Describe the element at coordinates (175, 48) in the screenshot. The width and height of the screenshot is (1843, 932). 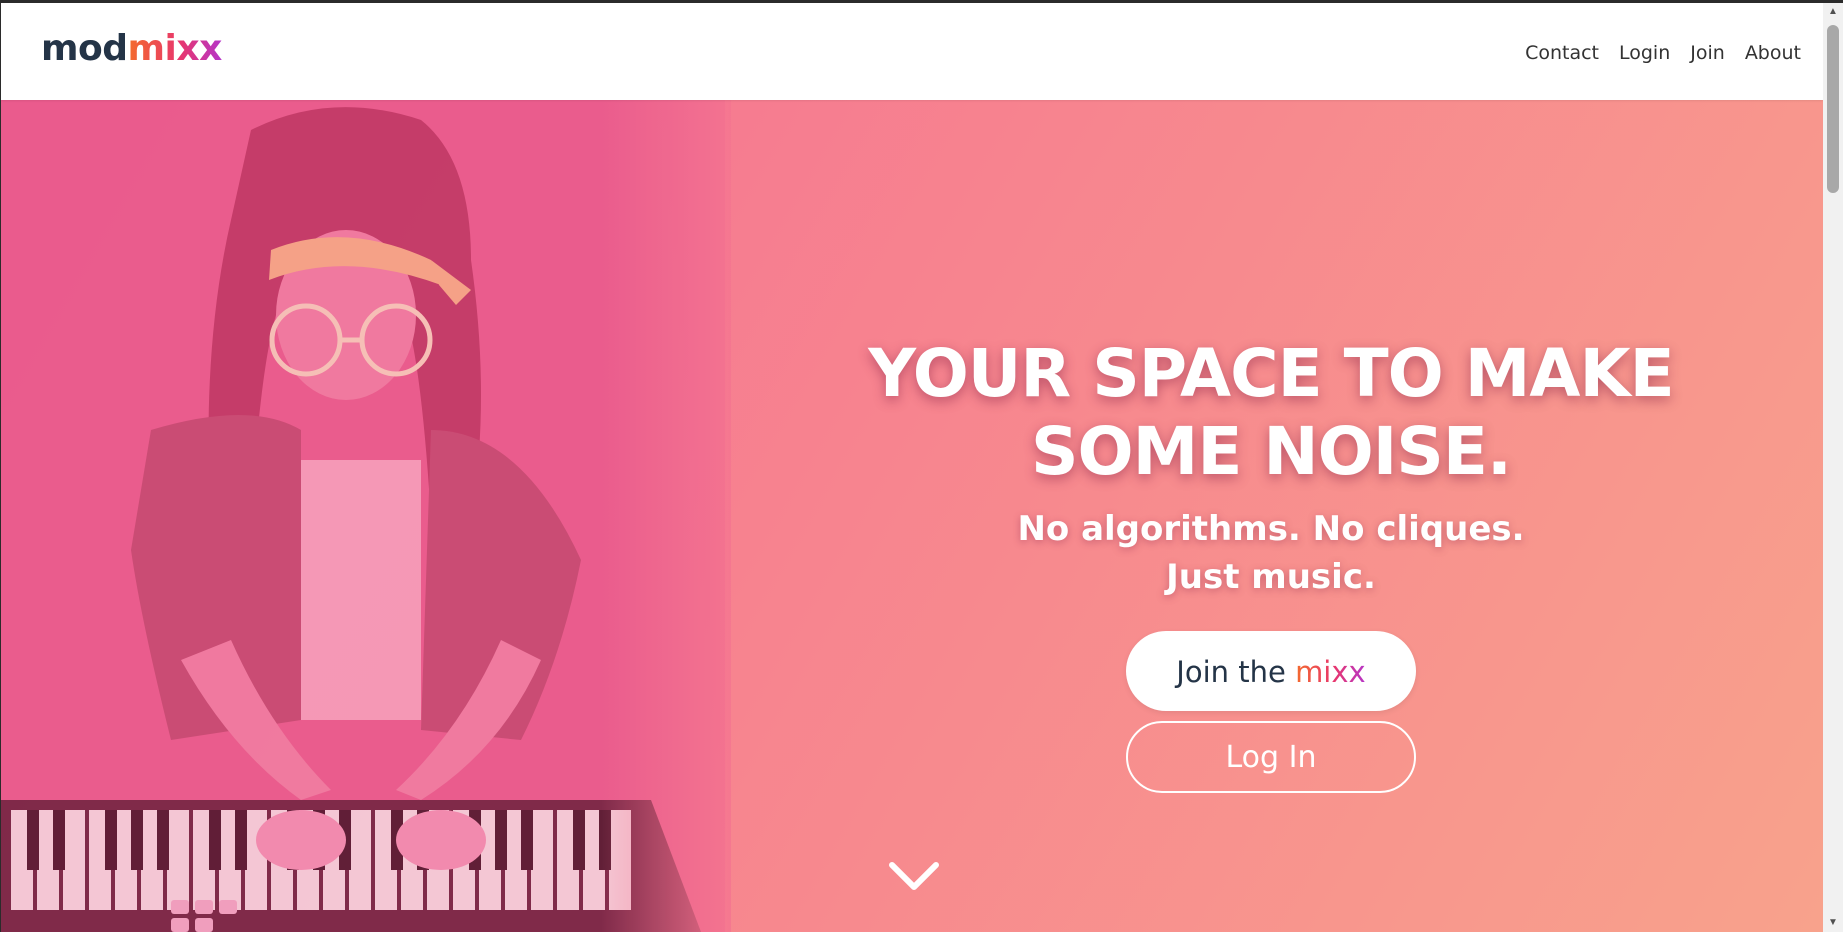
I see `logo-text-mixx: mixx` at that location.